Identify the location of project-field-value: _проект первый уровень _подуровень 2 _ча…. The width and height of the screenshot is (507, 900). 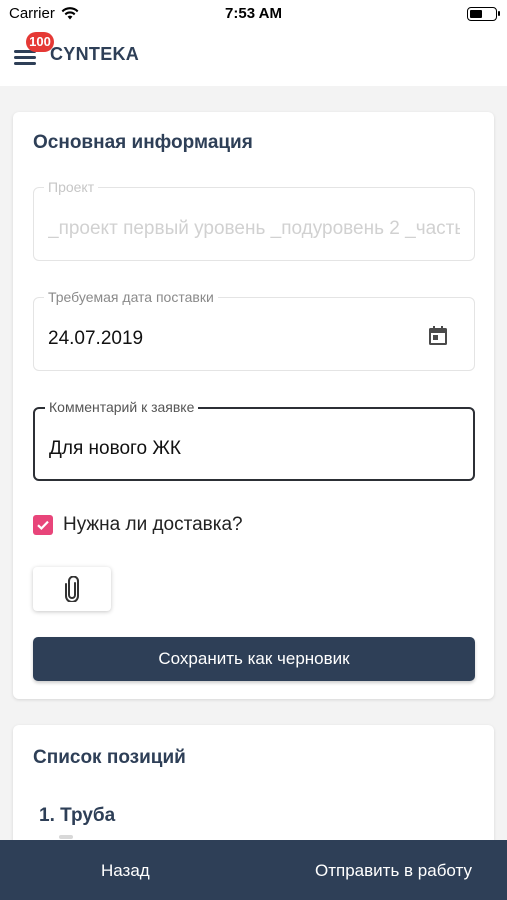
(254, 228).